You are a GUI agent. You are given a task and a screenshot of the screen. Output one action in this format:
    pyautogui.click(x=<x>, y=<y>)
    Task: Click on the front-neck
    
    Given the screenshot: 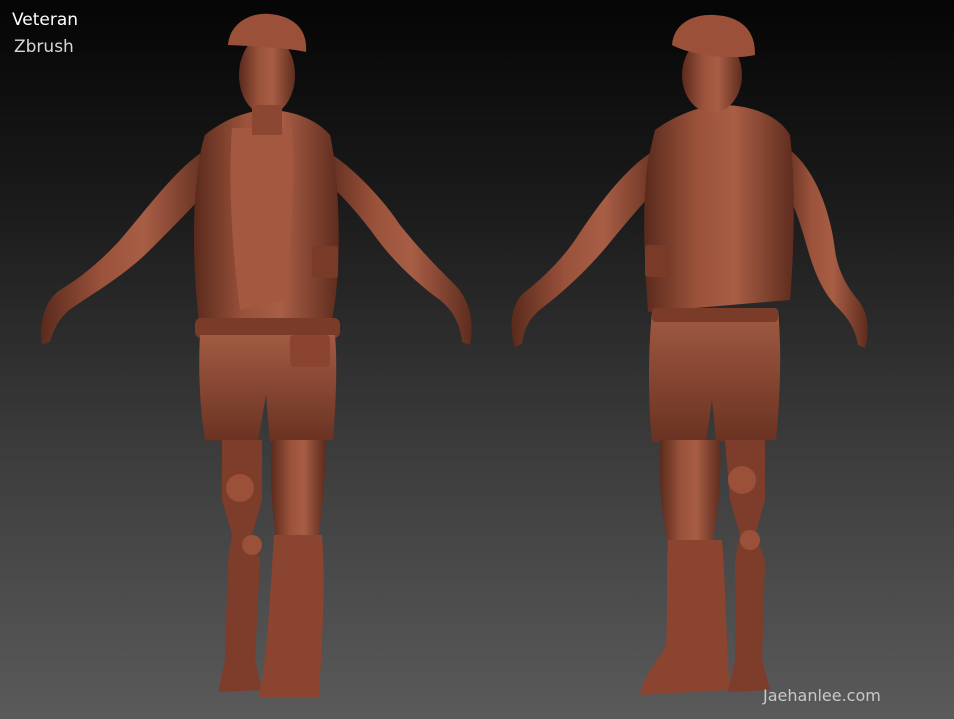 What is the action you would take?
    pyautogui.click(x=267, y=120)
    